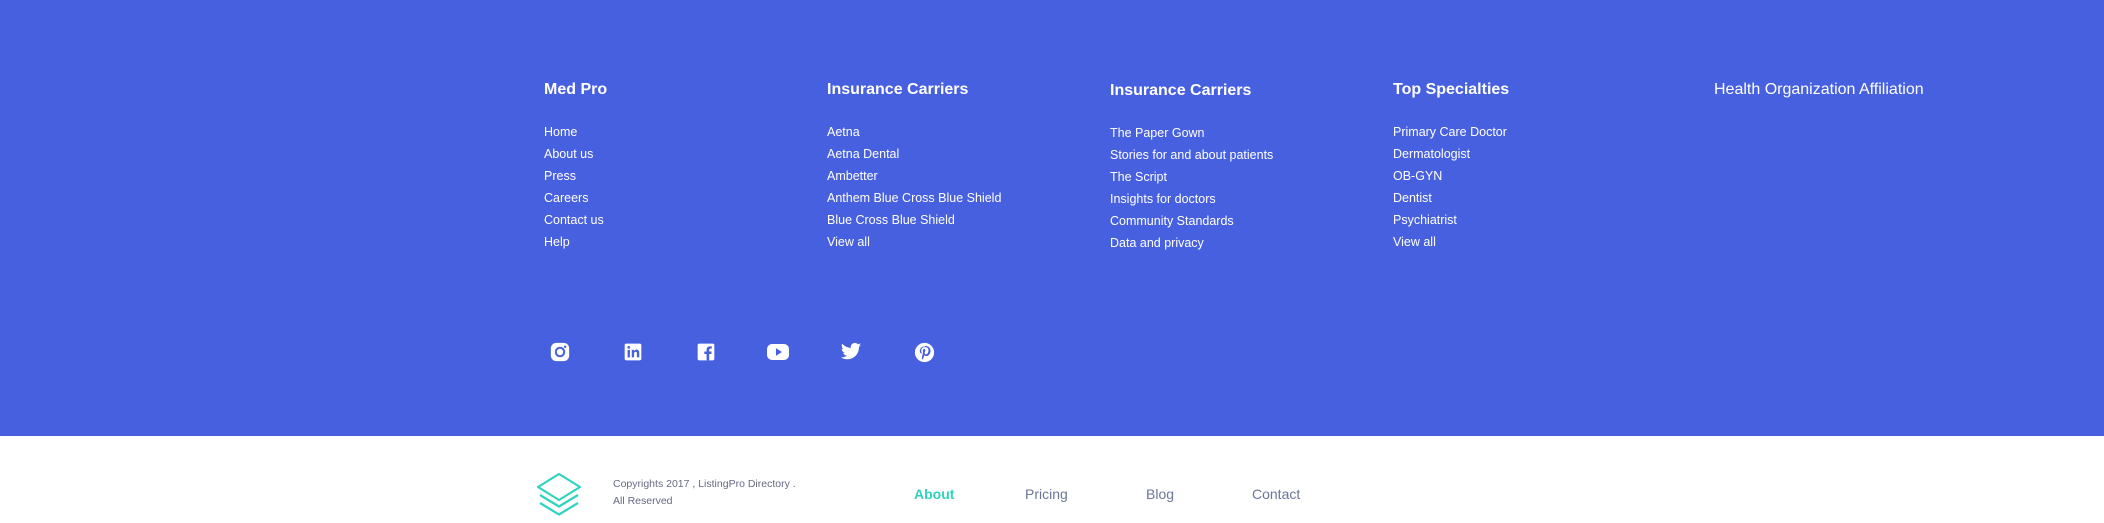 The width and height of the screenshot is (2104, 523). I want to click on pinterest-icon, so click(924, 352).